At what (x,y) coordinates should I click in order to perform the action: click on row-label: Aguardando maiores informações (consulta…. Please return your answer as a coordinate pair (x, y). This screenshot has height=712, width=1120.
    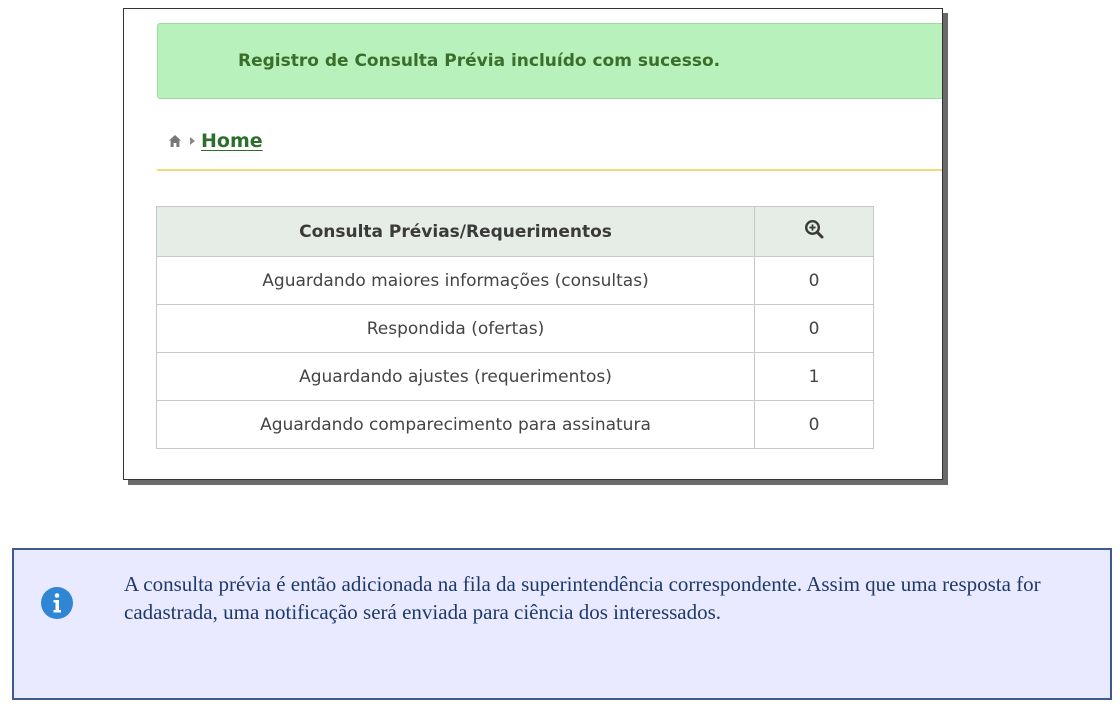
    Looking at the image, I should click on (455, 280).